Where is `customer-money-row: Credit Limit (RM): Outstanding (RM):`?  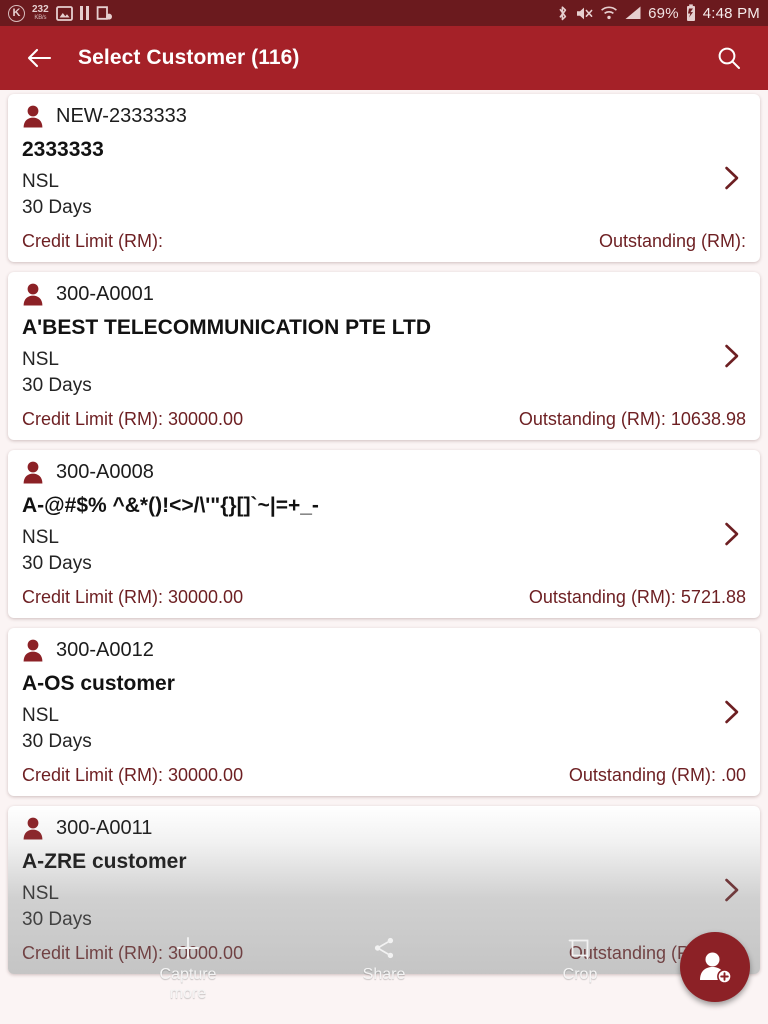
customer-money-row: Credit Limit (RM): Outstanding (RM): is located at coordinates (384, 246).